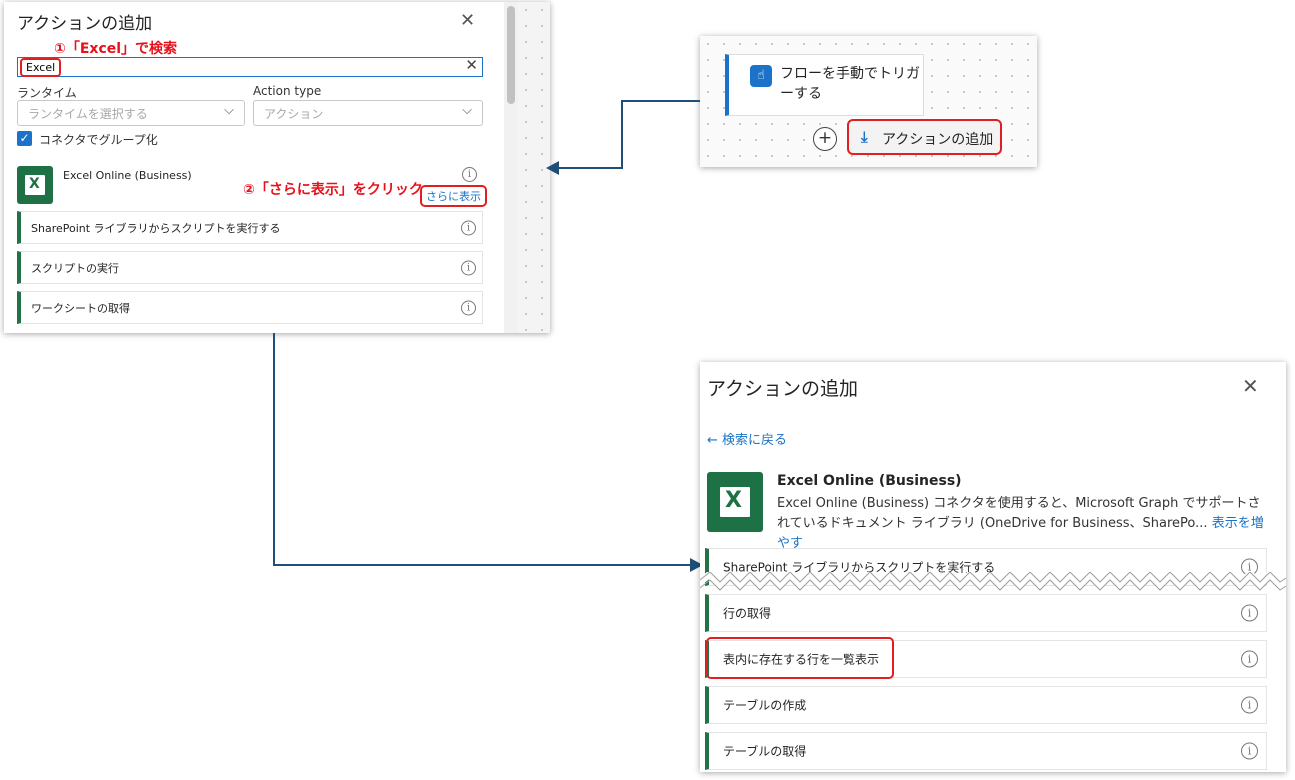 The height and width of the screenshot is (780, 1295). Describe the element at coordinates (294, 114) in the screenshot. I see `action-type-placeholder: アクション` at that location.